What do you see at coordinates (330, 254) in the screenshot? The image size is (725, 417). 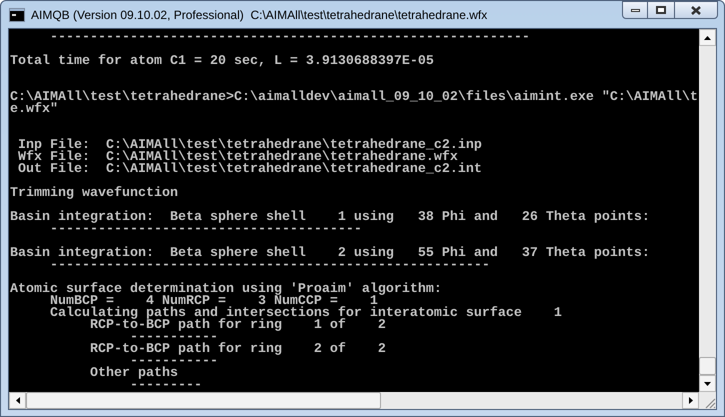 I see `console-line: Basin integration: Beta sphere shell 2 using 55 Phi and 37 Theta points:` at bounding box center [330, 254].